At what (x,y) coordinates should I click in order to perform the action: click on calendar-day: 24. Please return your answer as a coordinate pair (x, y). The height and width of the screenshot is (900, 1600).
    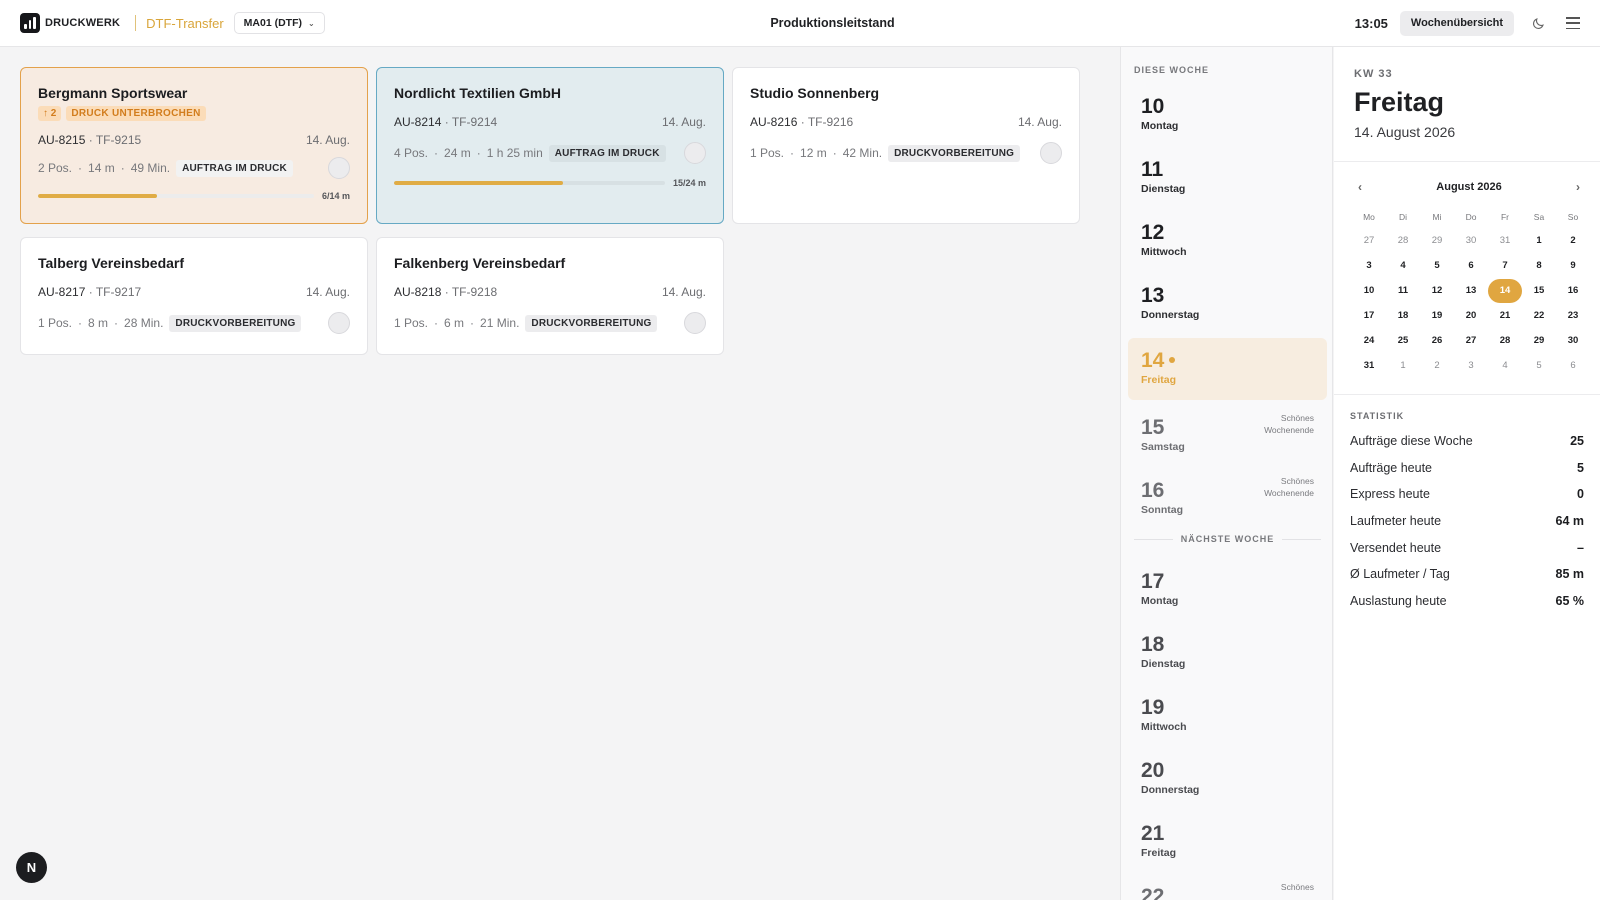
    Looking at the image, I should click on (1369, 340).